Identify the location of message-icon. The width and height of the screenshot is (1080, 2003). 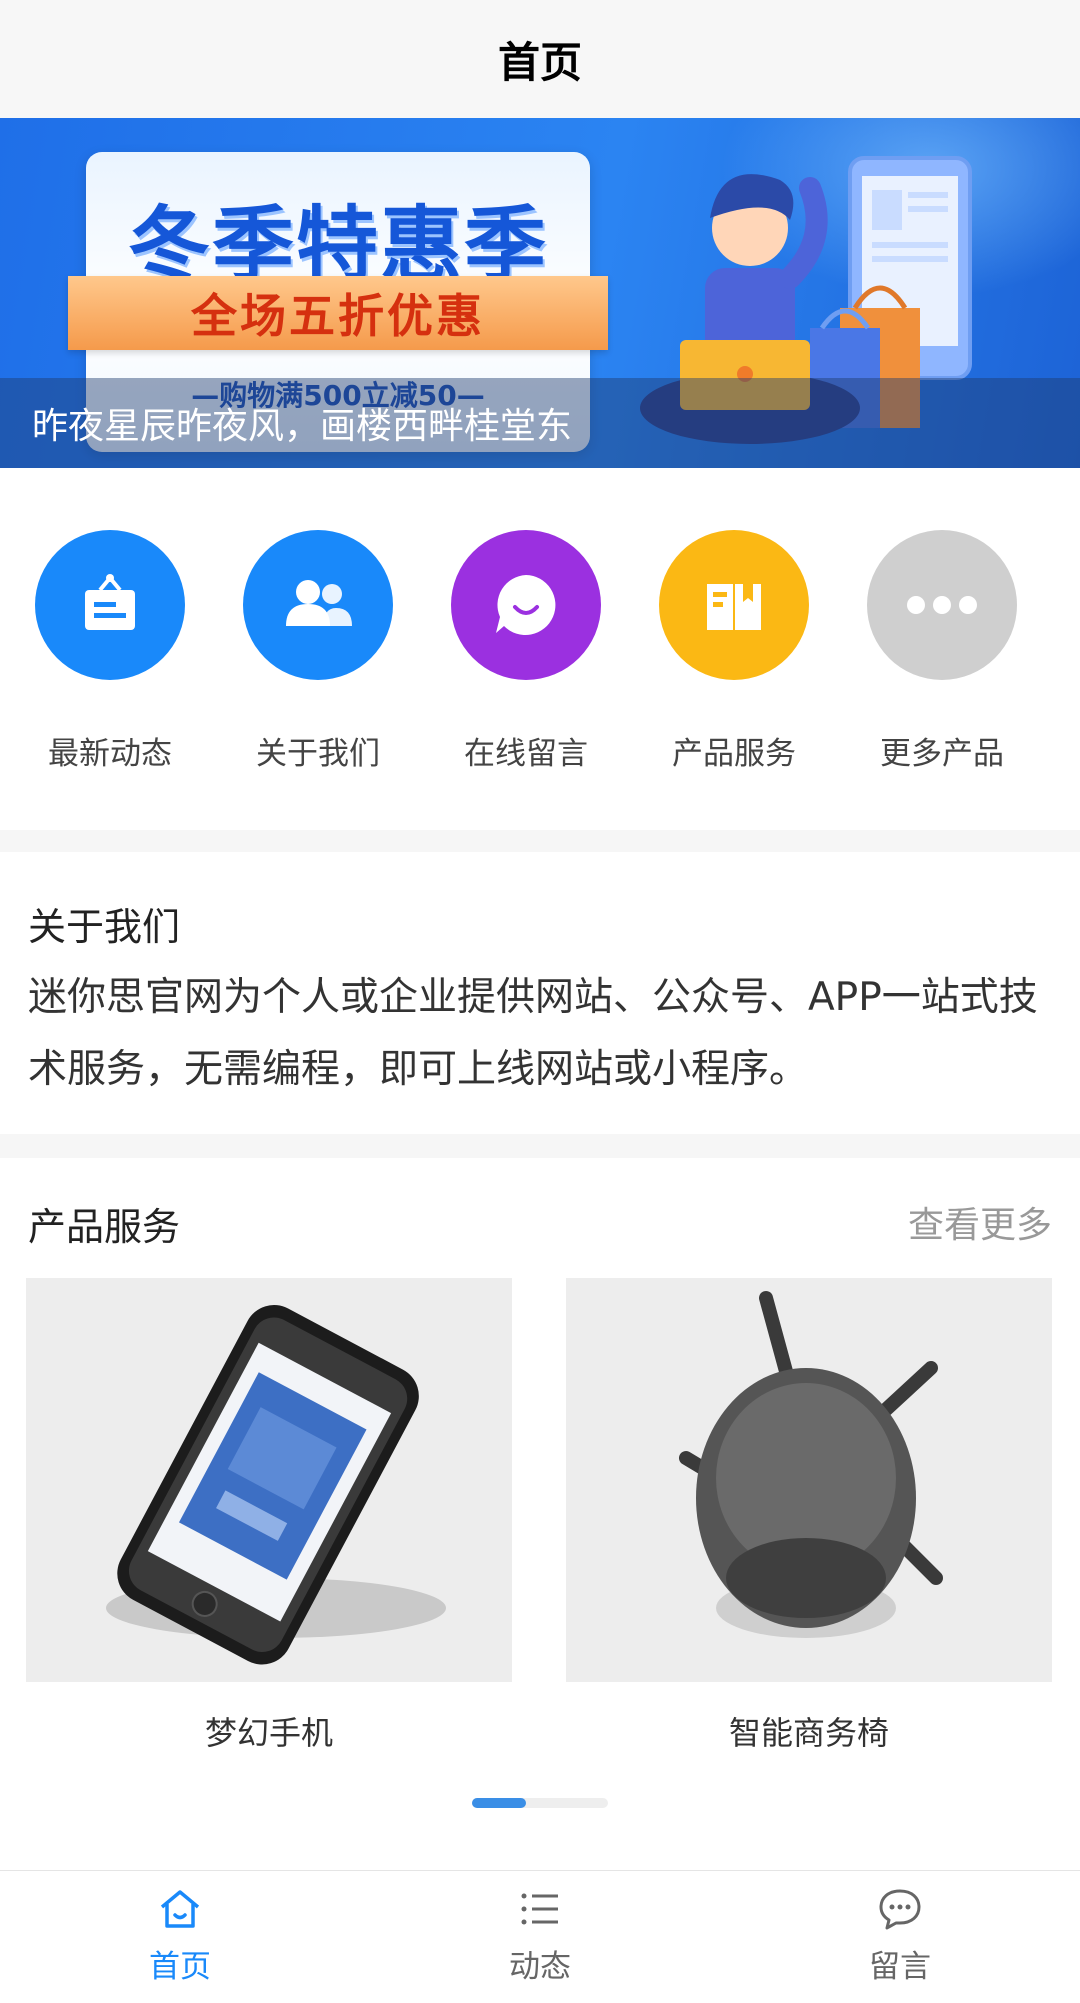
(900, 1909).